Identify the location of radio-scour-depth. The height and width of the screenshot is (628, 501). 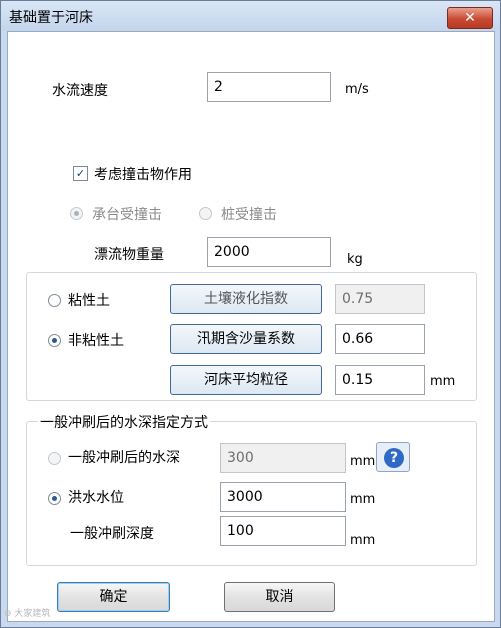
(54, 458).